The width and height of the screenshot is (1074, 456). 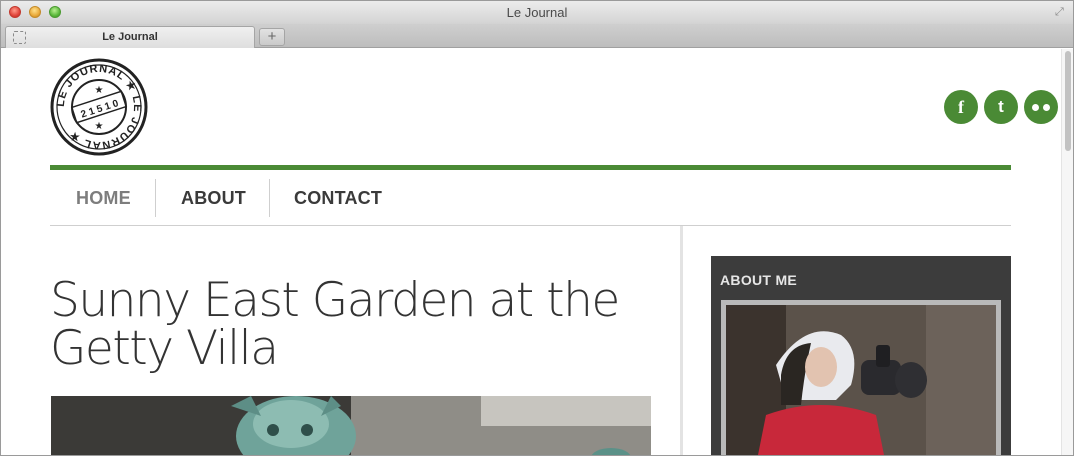 I want to click on tab-bar: Le Journal +, so click(x=537, y=36).